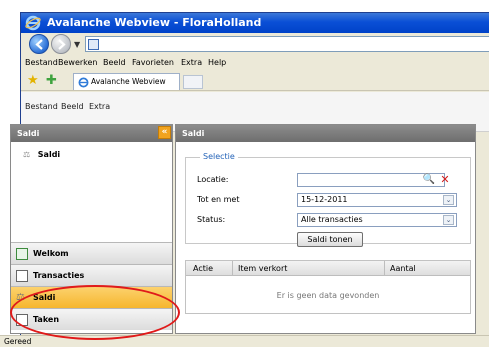 The image size is (489, 347). What do you see at coordinates (328, 268) in the screenshot?
I see `table-header: Actie Item verkort Aantal` at bounding box center [328, 268].